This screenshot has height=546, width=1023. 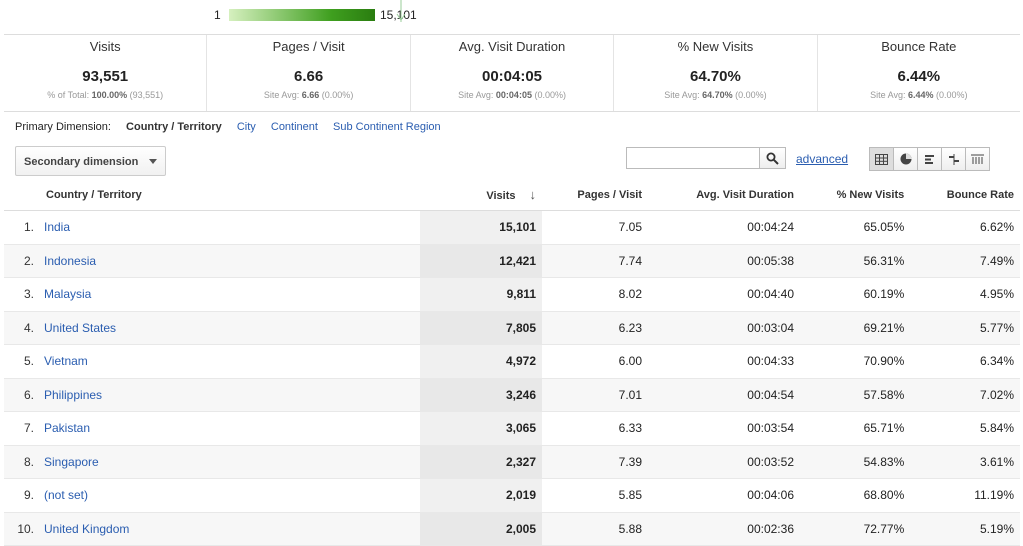 What do you see at coordinates (965, 227) in the screenshot?
I see `cell-bounce-rate: 6.62%` at bounding box center [965, 227].